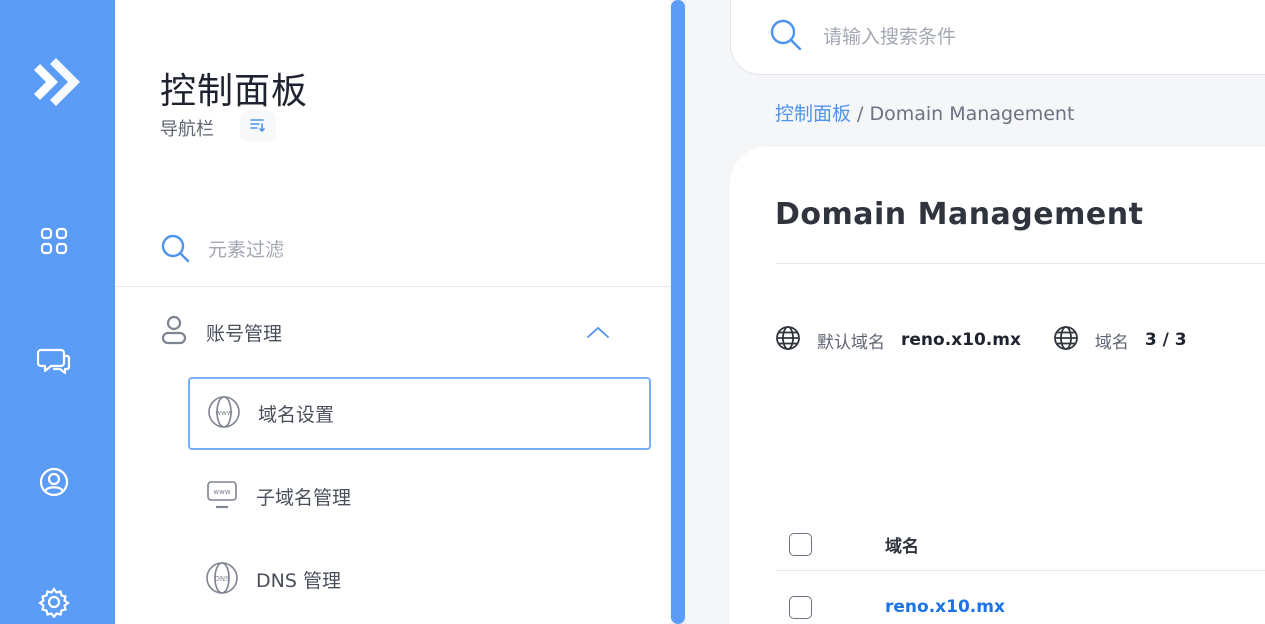 The width and height of the screenshot is (1265, 624). I want to click on filter-input, so click(398, 250).